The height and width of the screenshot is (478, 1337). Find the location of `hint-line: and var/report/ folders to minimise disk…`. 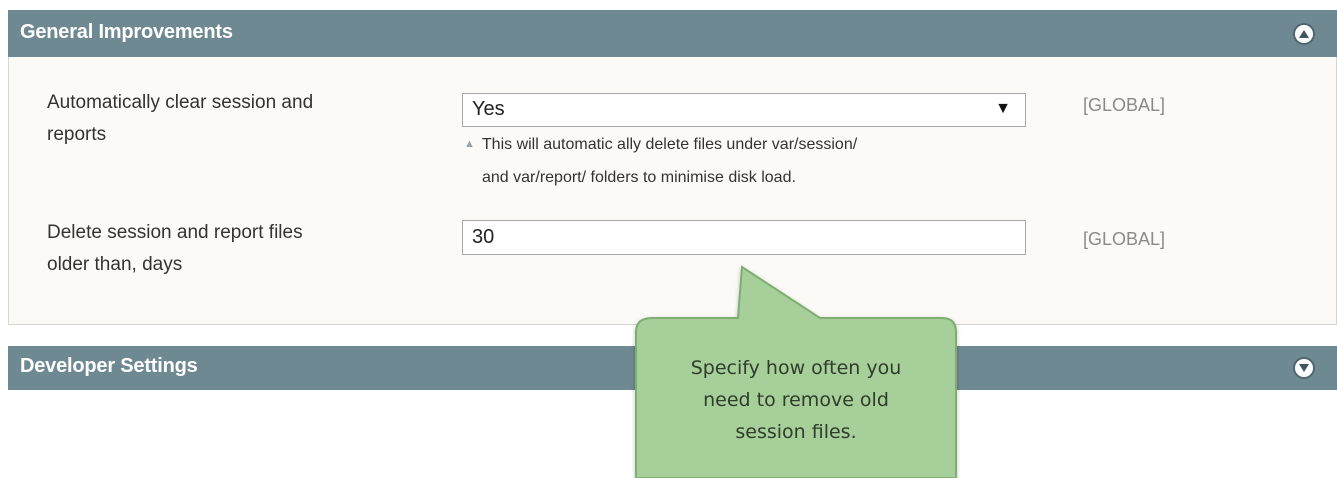

hint-line: and var/report/ folders to minimise disk… is located at coordinates (639, 177).